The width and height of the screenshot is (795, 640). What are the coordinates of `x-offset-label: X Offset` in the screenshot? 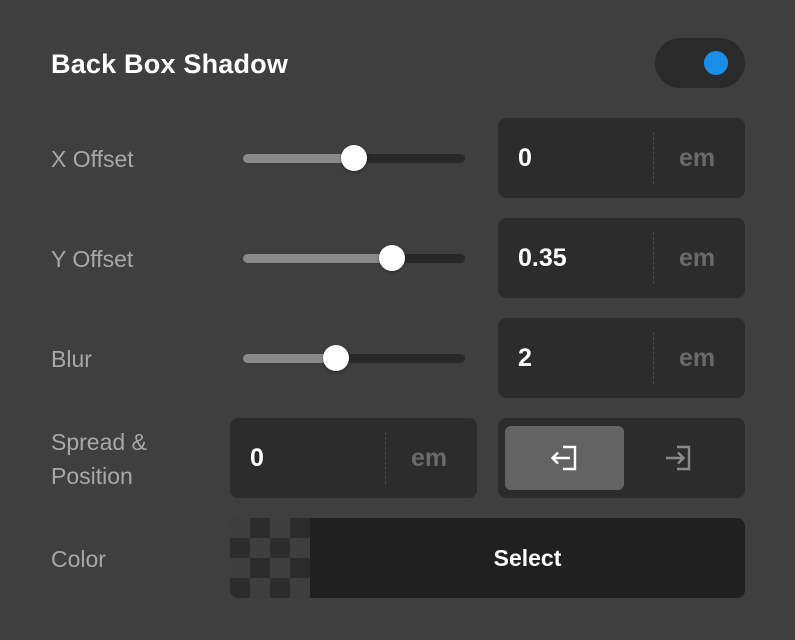 It's located at (92, 159).